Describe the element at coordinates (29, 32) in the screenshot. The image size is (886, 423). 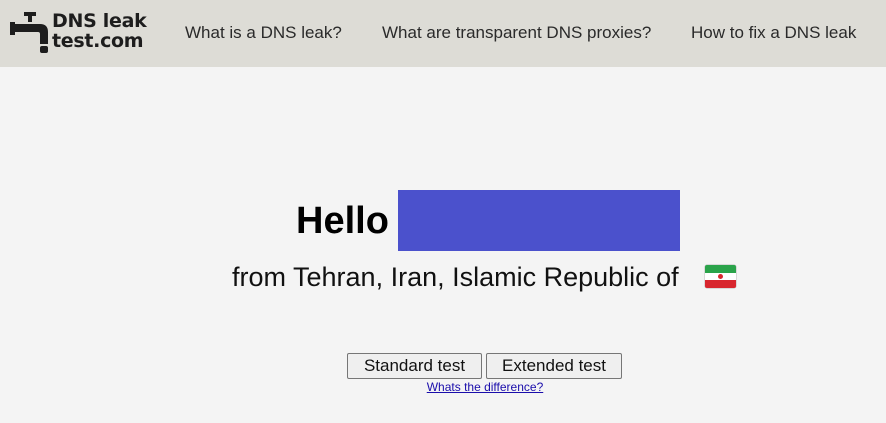
I see `faucet-icon` at that location.